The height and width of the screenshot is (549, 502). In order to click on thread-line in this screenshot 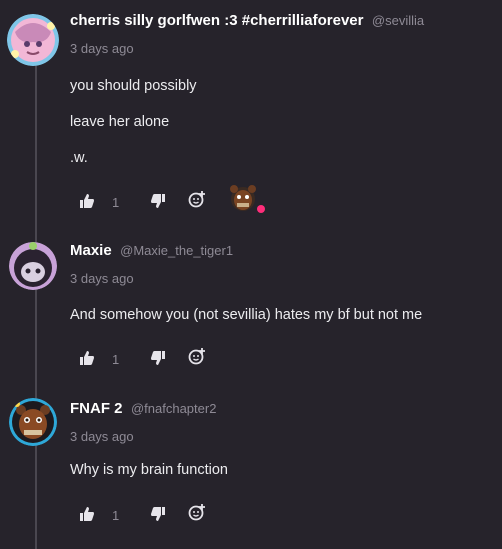, I will do `click(36, 305)`.